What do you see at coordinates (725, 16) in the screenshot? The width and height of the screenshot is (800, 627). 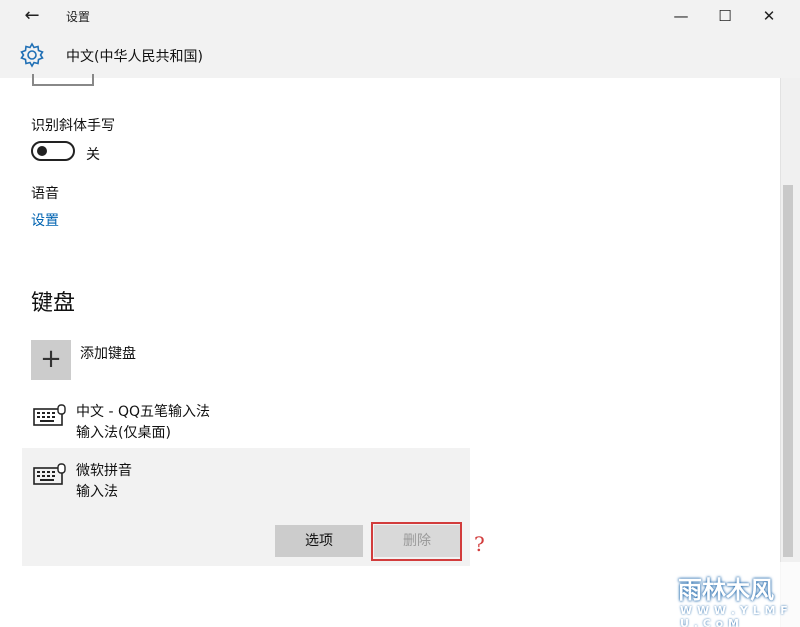 I see `maximize-button: ☐` at bounding box center [725, 16].